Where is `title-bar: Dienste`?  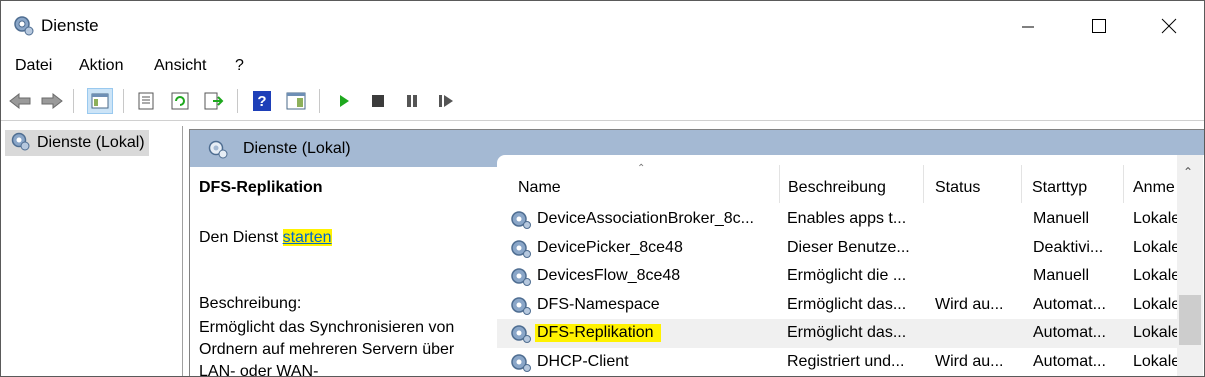
title-bar: Dienste is located at coordinates (602, 26).